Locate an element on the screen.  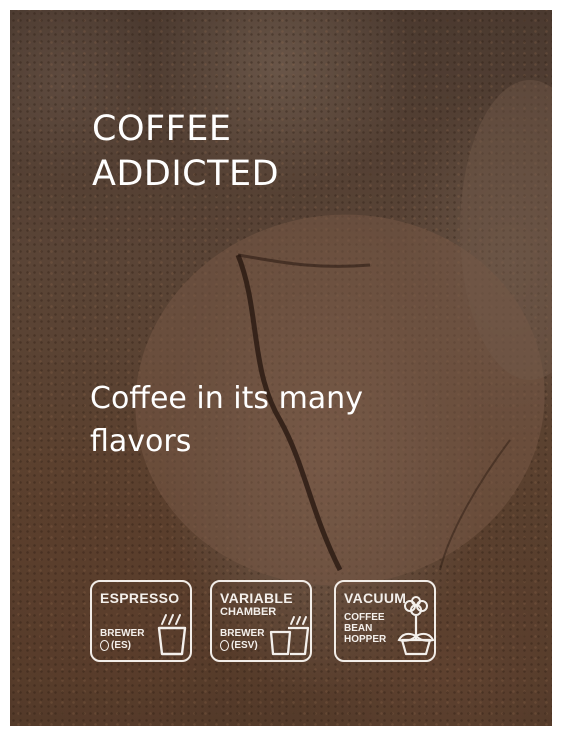
badge-label-line-3: HOPPER is located at coordinates (365, 639).